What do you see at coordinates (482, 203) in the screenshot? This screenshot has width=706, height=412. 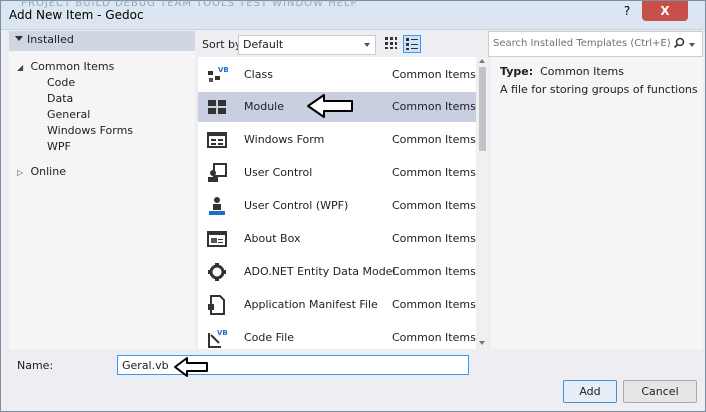 I see `template-list-scrollbar` at bounding box center [482, 203].